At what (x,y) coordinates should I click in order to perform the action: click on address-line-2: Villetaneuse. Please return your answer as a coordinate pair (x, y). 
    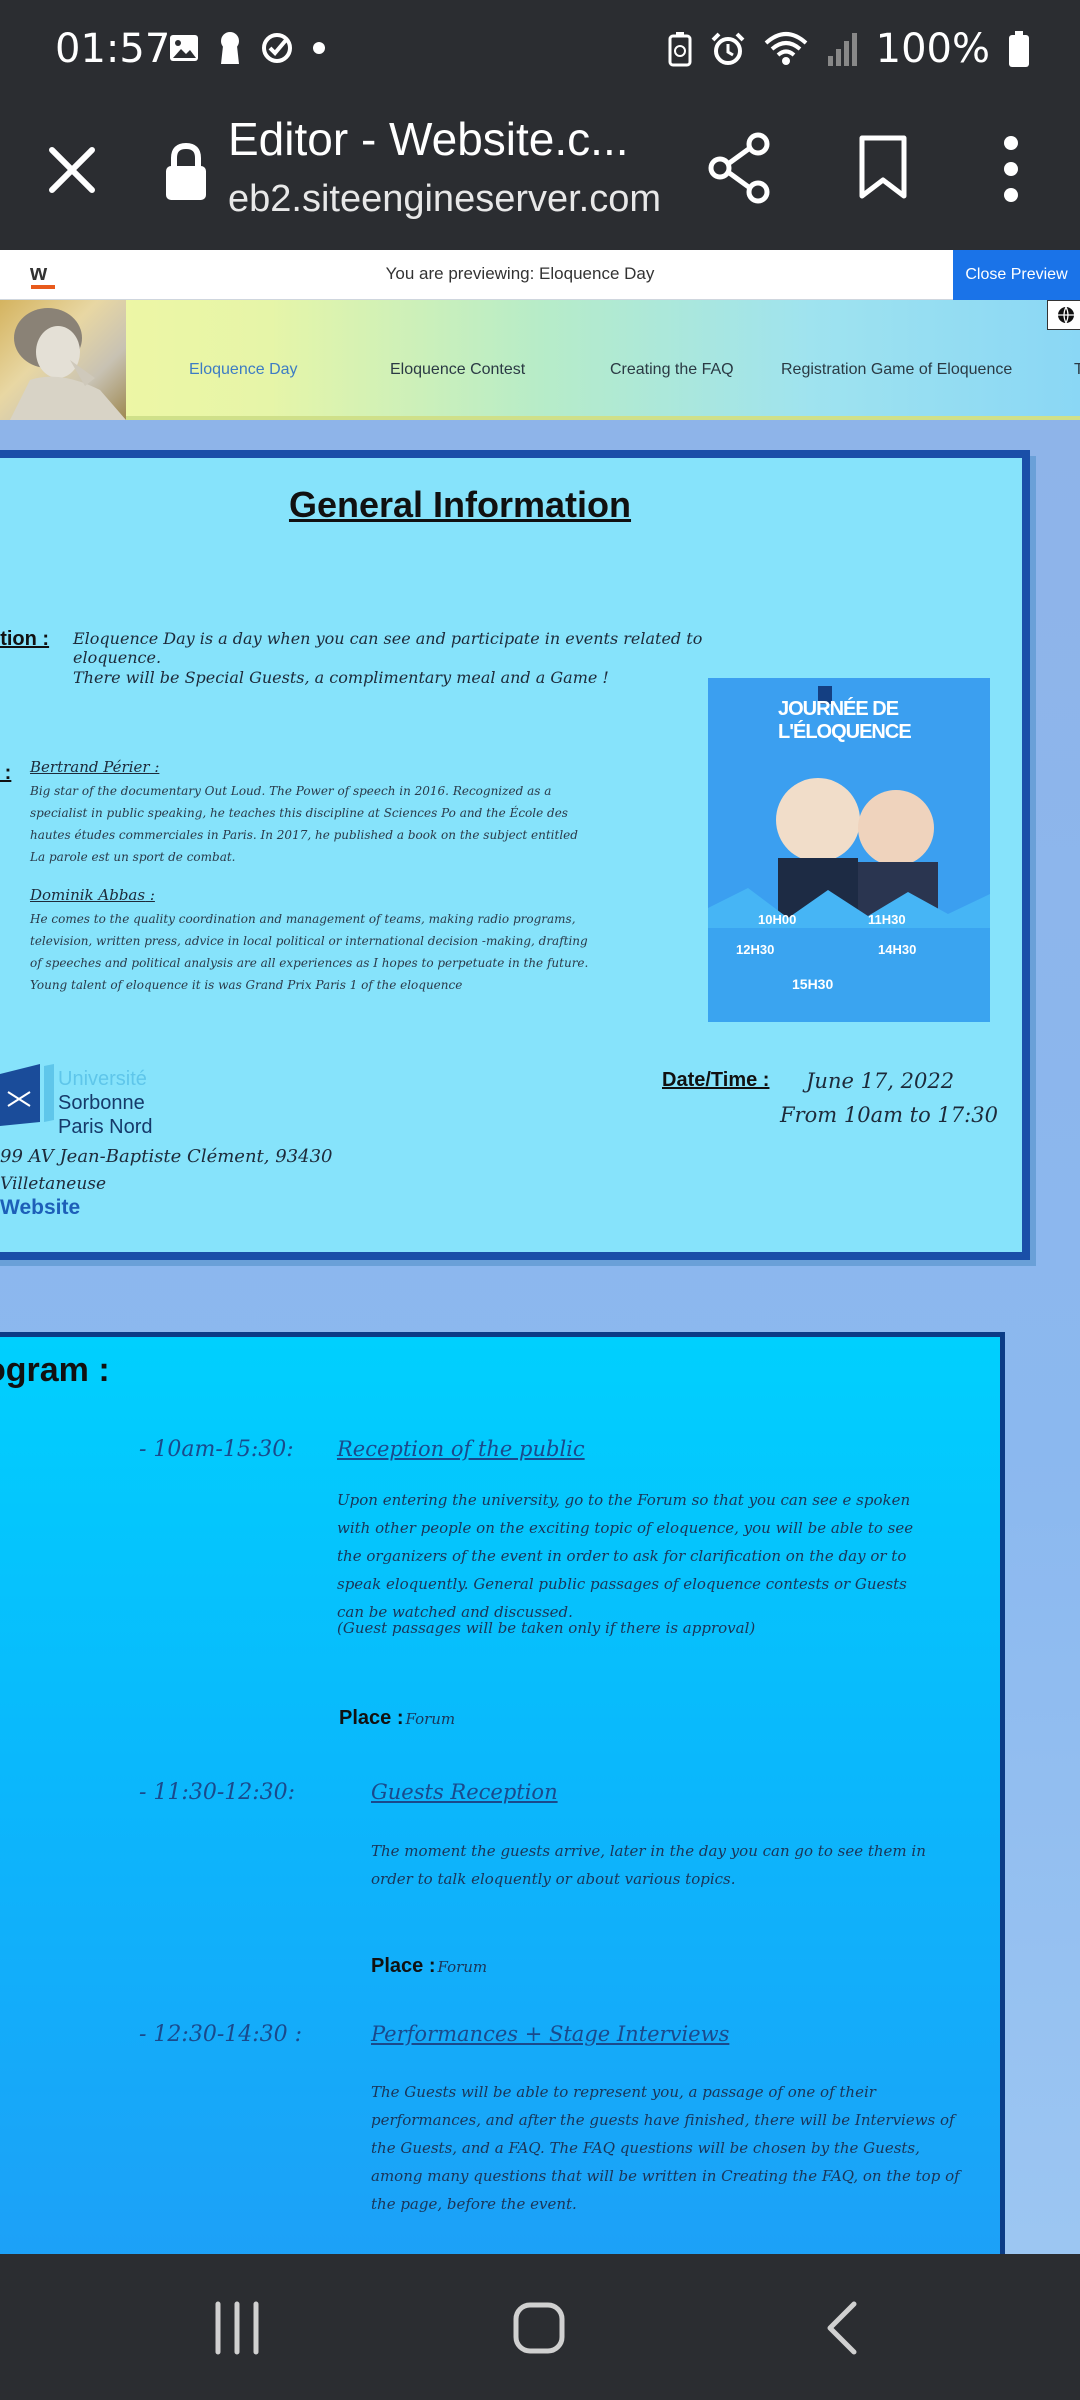
    Looking at the image, I should click on (53, 1184).